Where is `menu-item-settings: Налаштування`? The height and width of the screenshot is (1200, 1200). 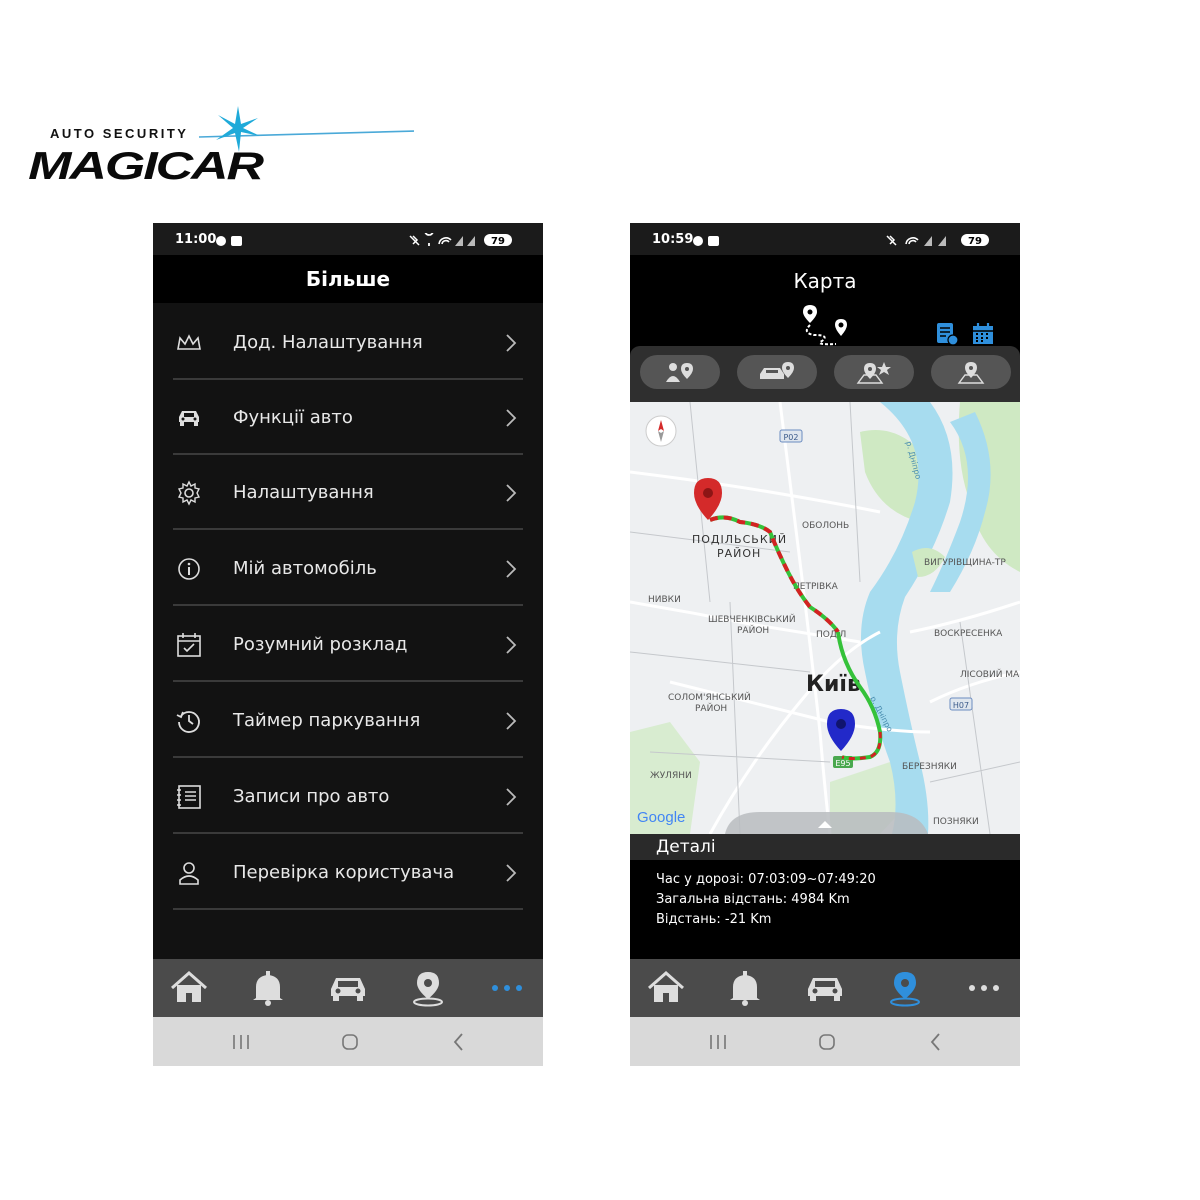 menu-item-settings: Налаштування is located at coordinates (348, 492).